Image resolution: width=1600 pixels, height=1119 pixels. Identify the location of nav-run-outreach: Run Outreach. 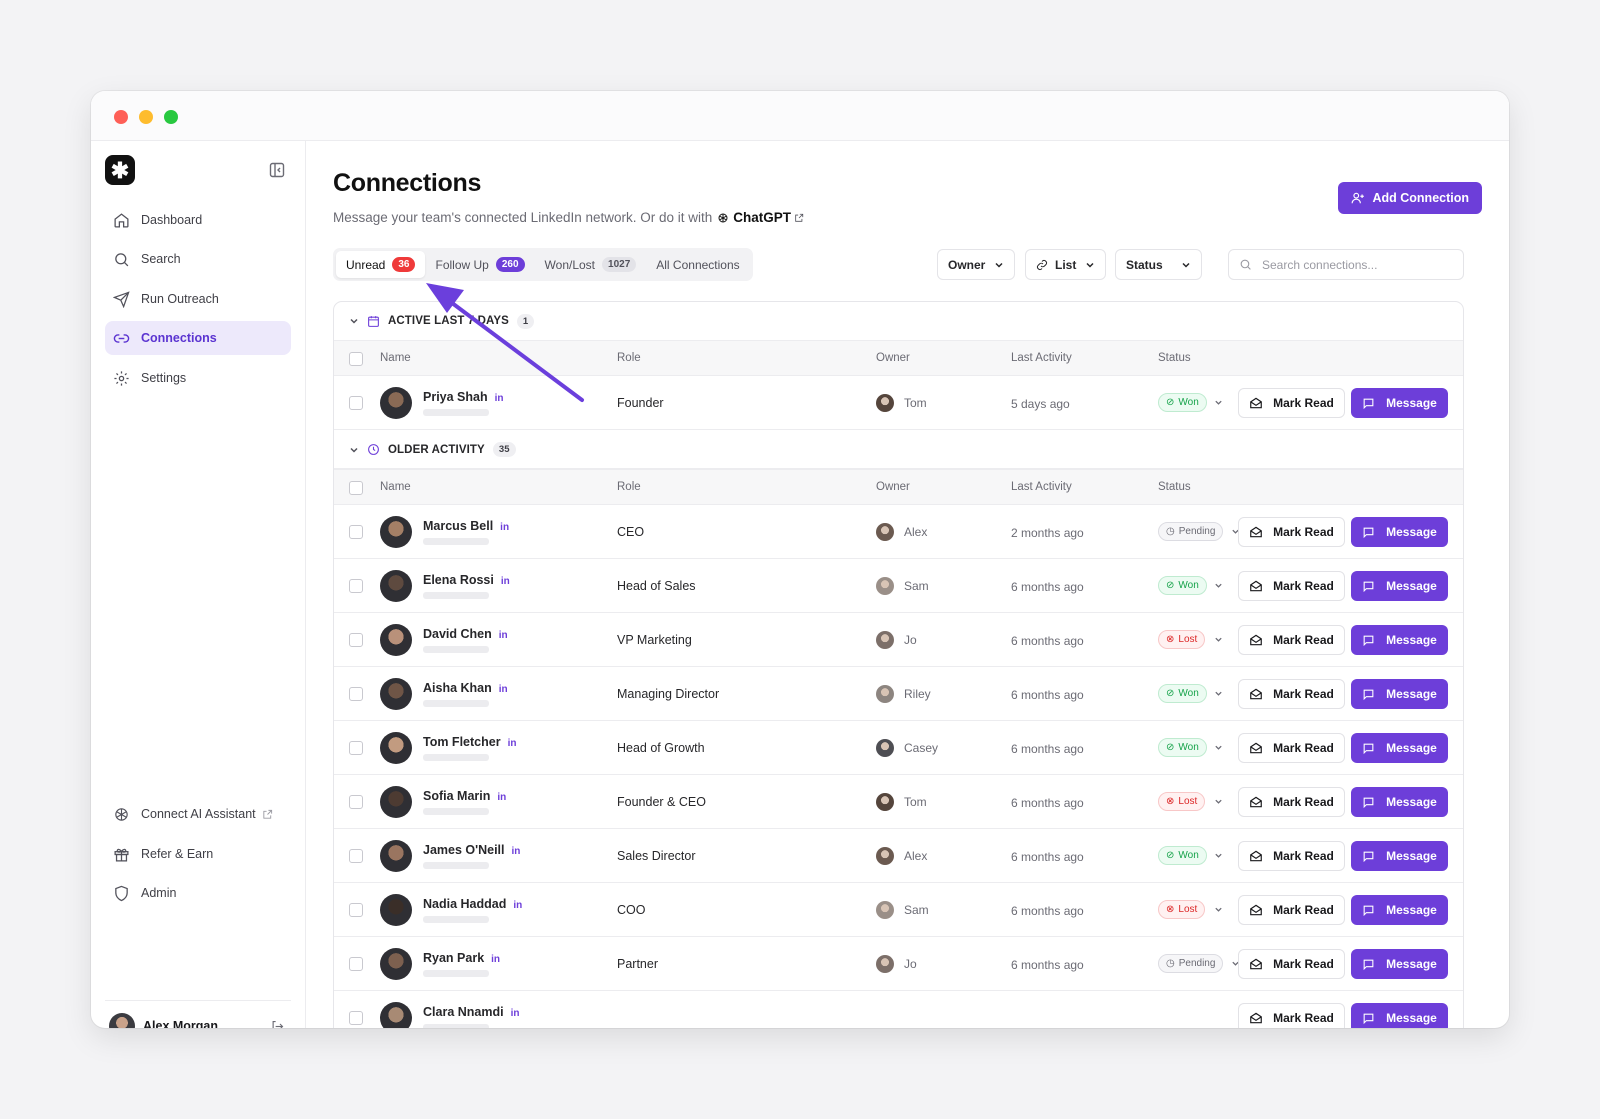
(198, 299).